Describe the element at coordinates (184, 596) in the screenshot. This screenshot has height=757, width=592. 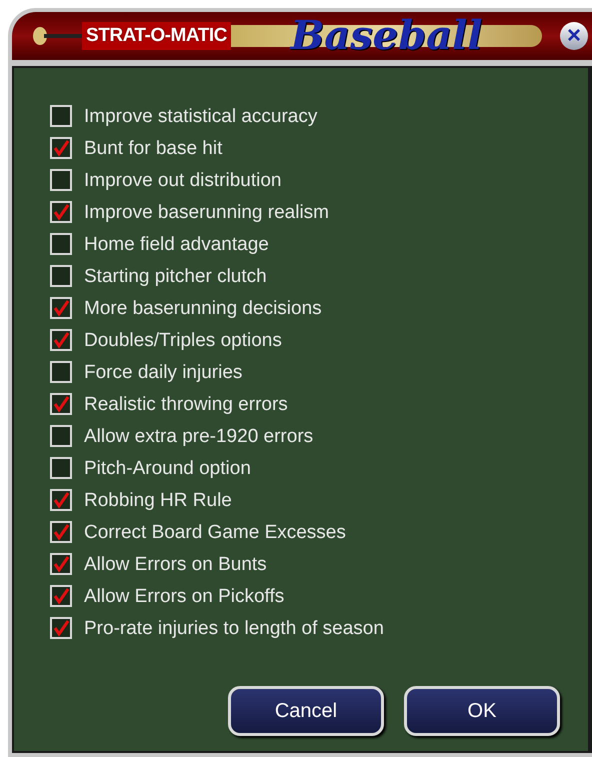
I see `option-label: Allow Errors on Pickoffs` at that location.